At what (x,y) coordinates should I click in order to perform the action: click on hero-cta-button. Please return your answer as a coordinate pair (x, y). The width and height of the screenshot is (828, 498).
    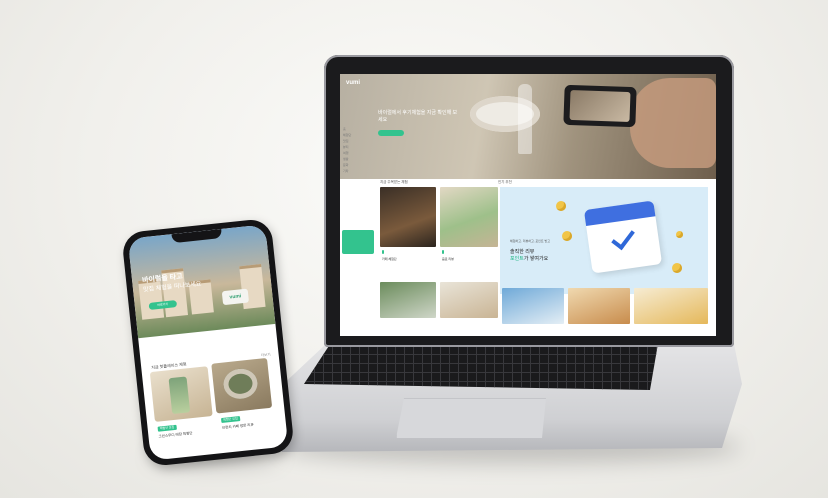
    Looking at the image, I should click on (391, 133).